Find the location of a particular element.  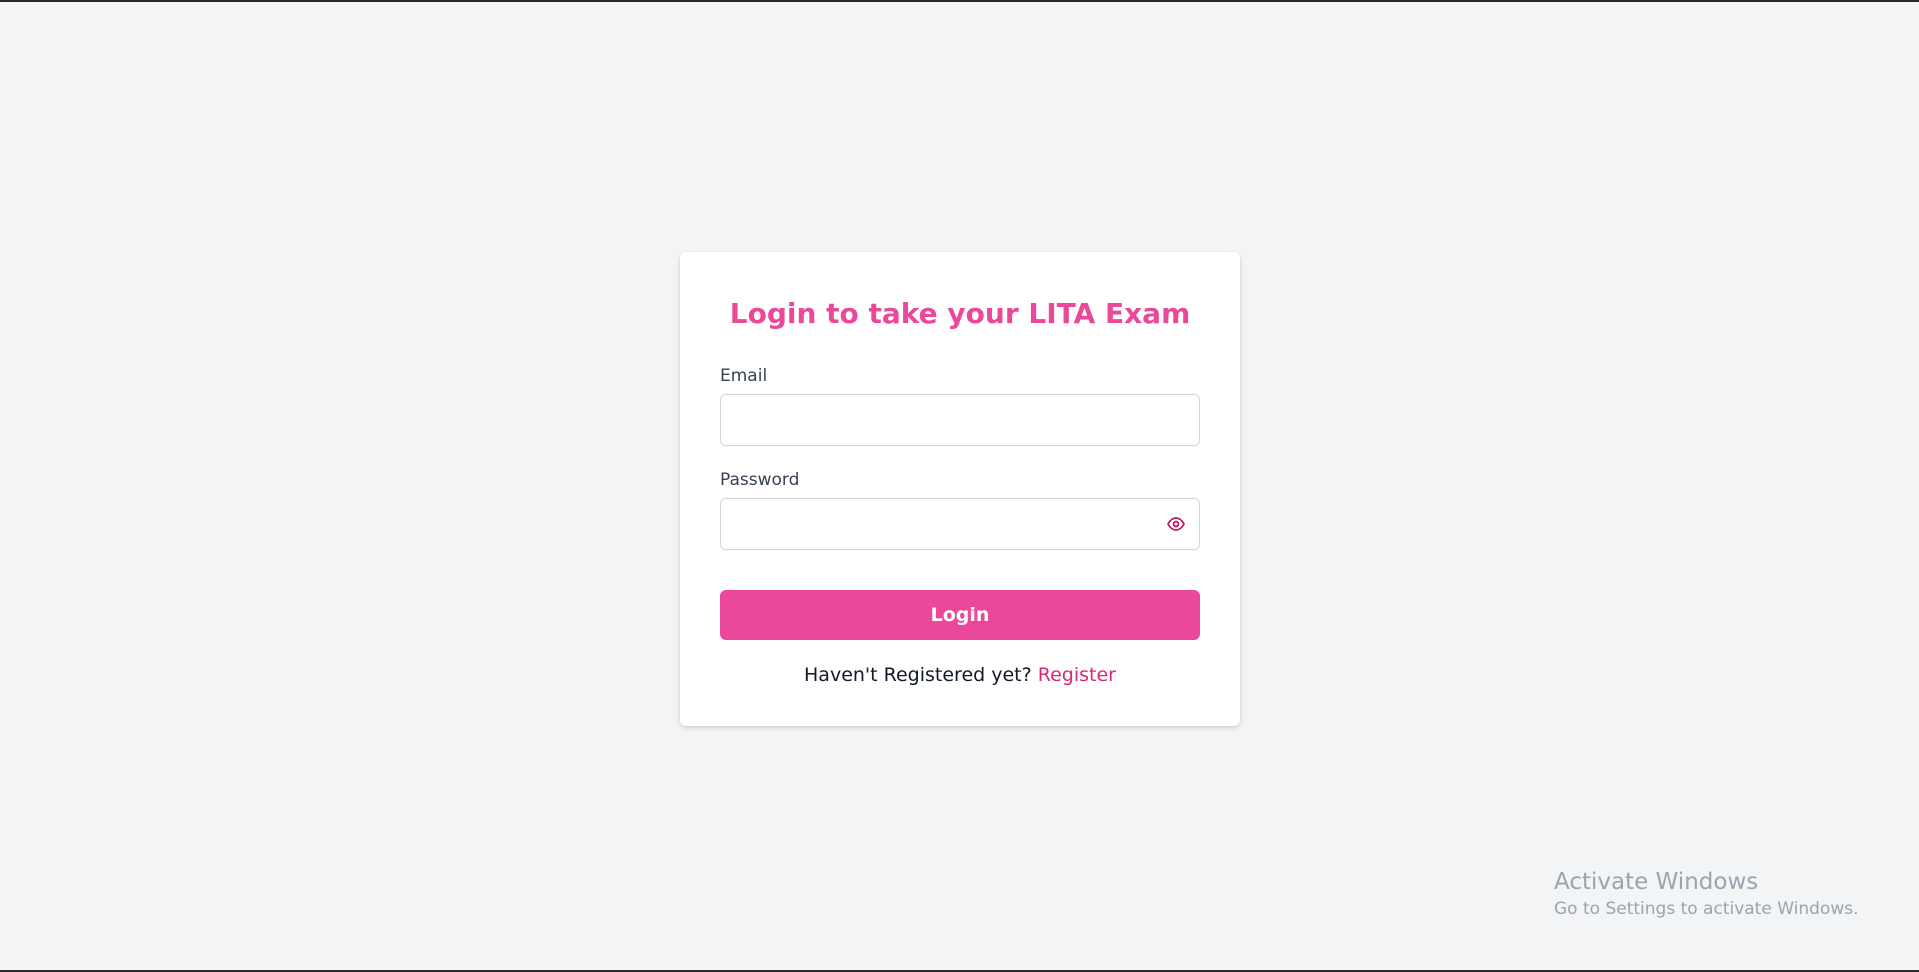

eye-icon is located at coordinates (1176, 524).